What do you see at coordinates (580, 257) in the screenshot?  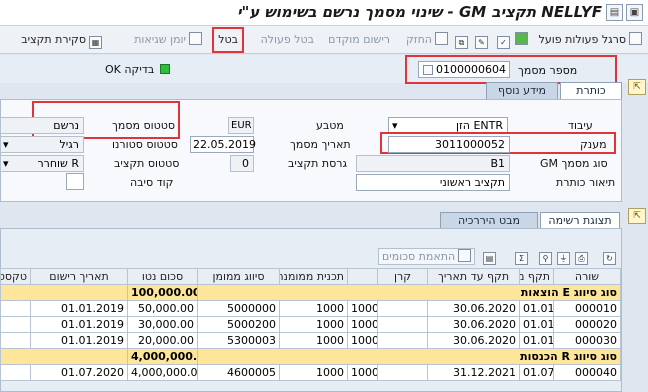 I see `table-print-button: ⎙` at bounding box center [580, 257].